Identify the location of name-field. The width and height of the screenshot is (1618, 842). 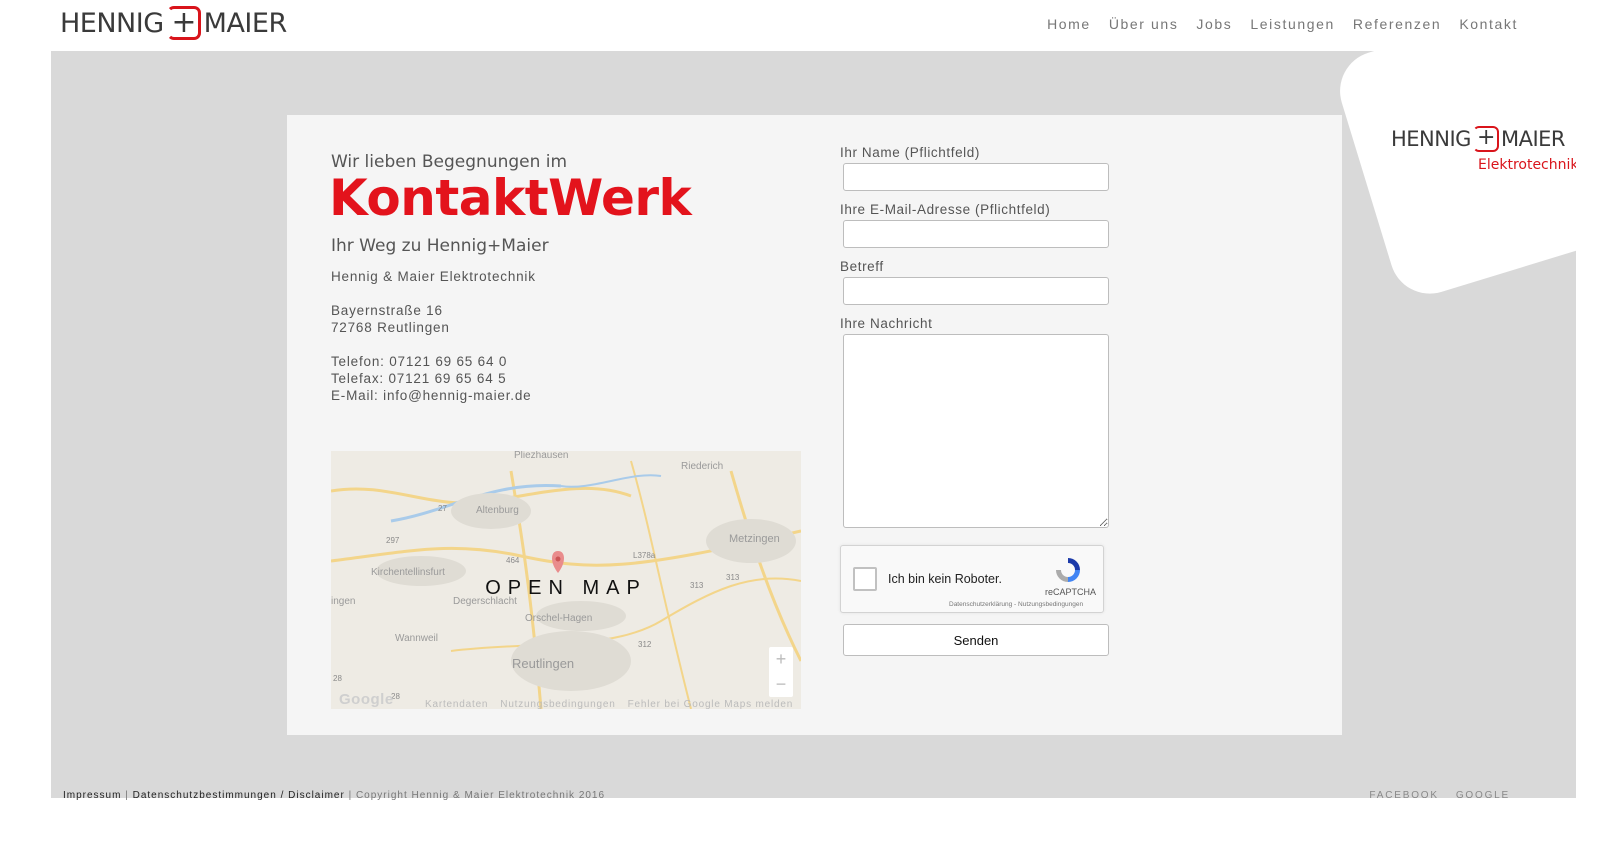
(976, 177).